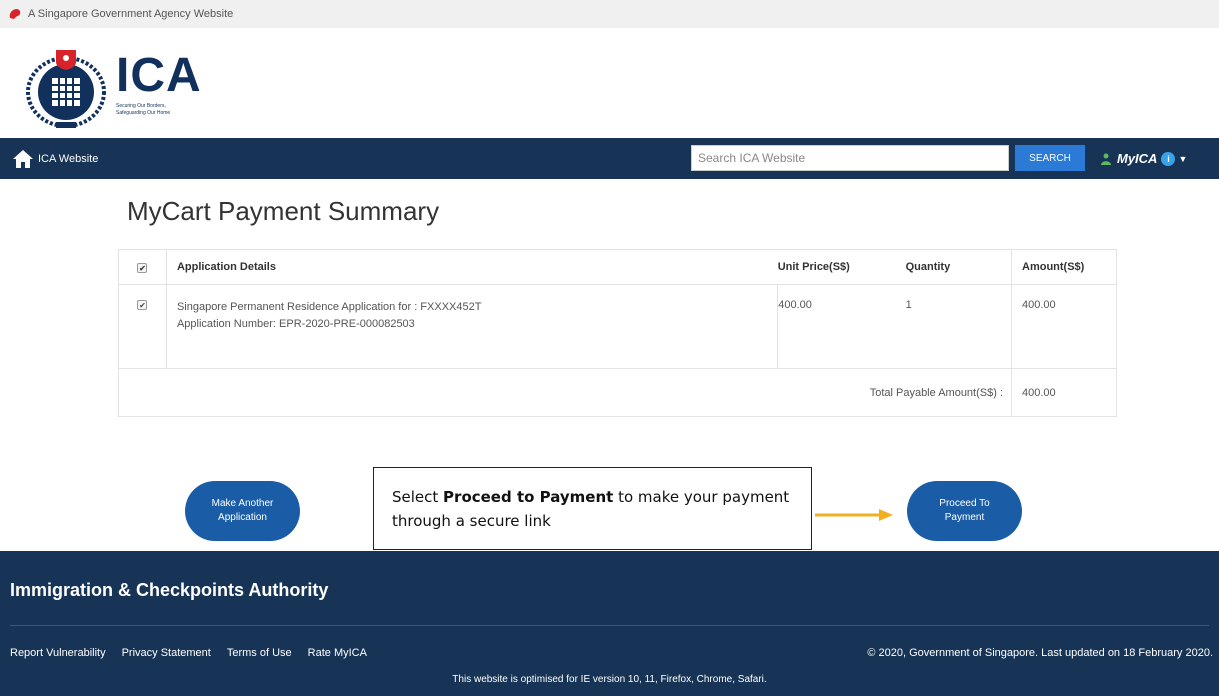  Describe the element at coordinates (964, 503) in the screenshot. I see `proceed-line1: Proceed To` at that location.